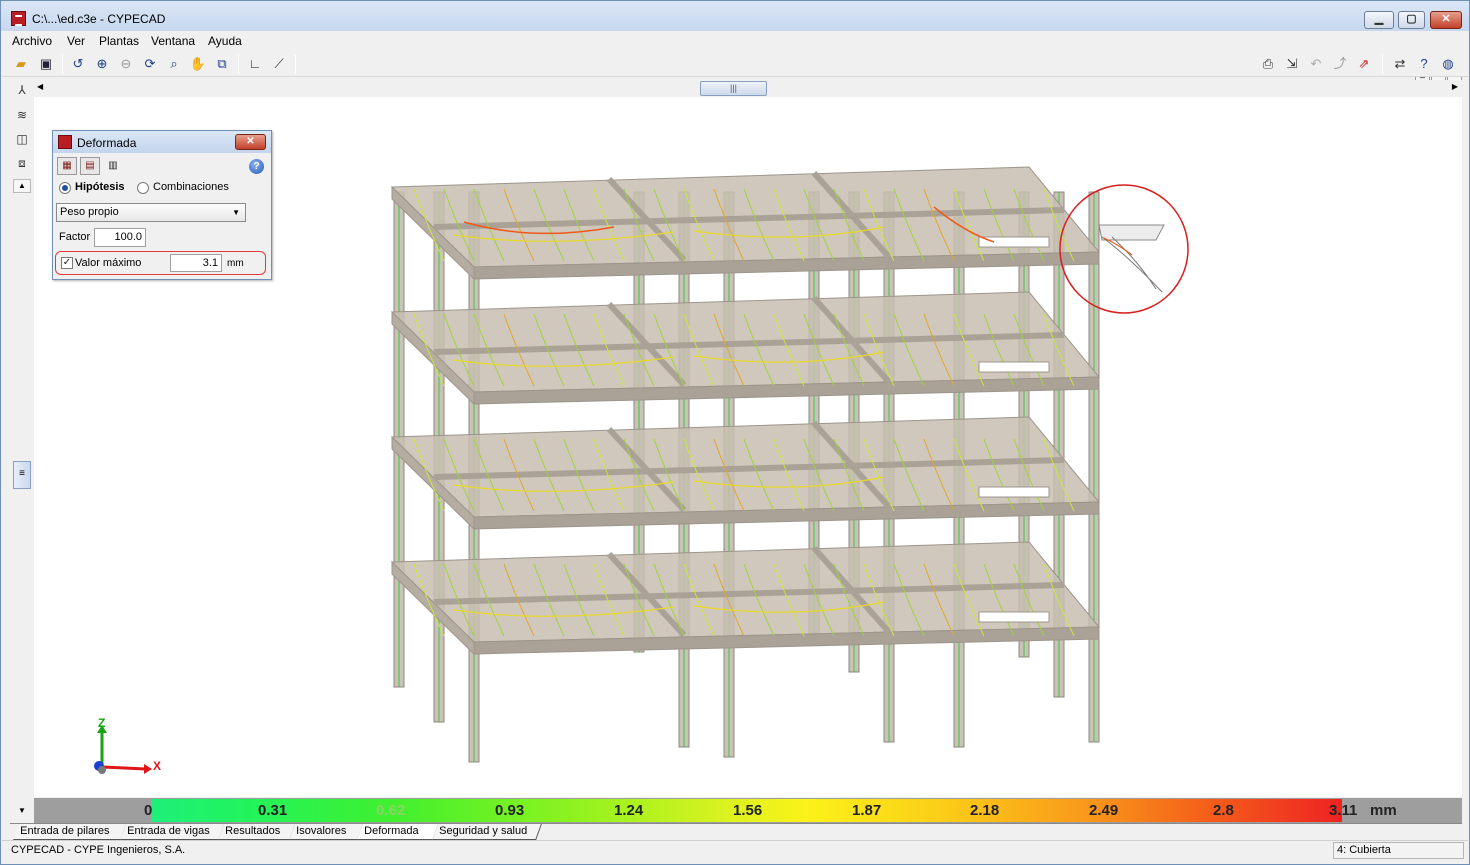 The width and height of the screenshot is (1470, 865). What do you see at coordinates (174, 64) in the screenshot?
I see `zoom-window-icon: ⌕` at bounding box center [174, 64].